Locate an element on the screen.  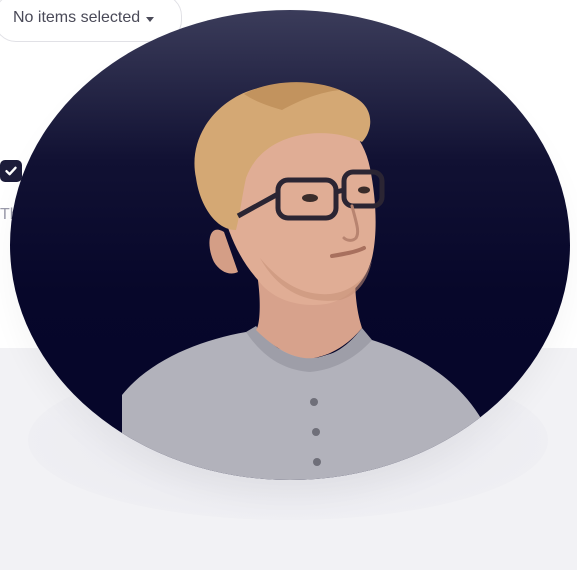
check-icon is located at coordinates (11, 171).